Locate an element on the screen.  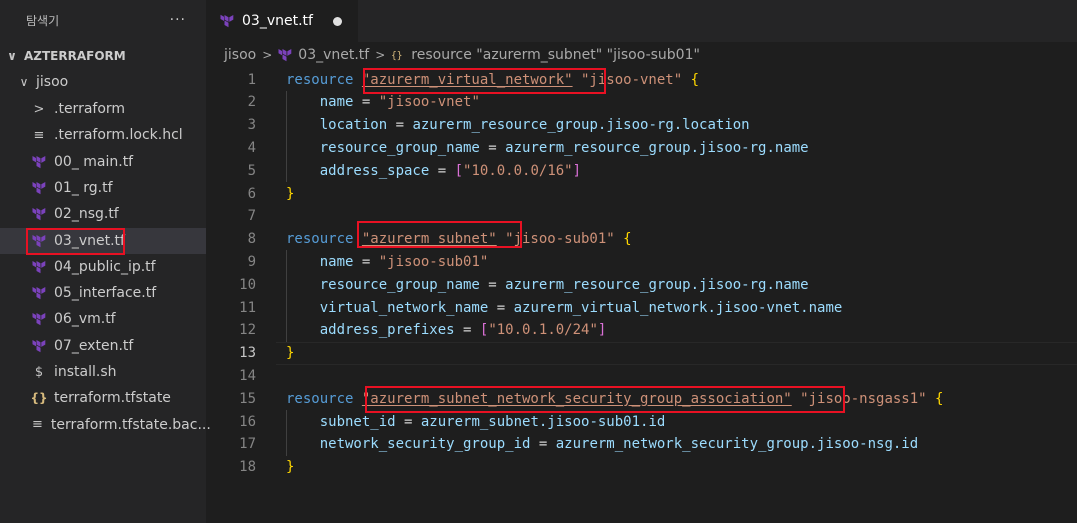
code-line: 14 is located at coordinates (641, 375).